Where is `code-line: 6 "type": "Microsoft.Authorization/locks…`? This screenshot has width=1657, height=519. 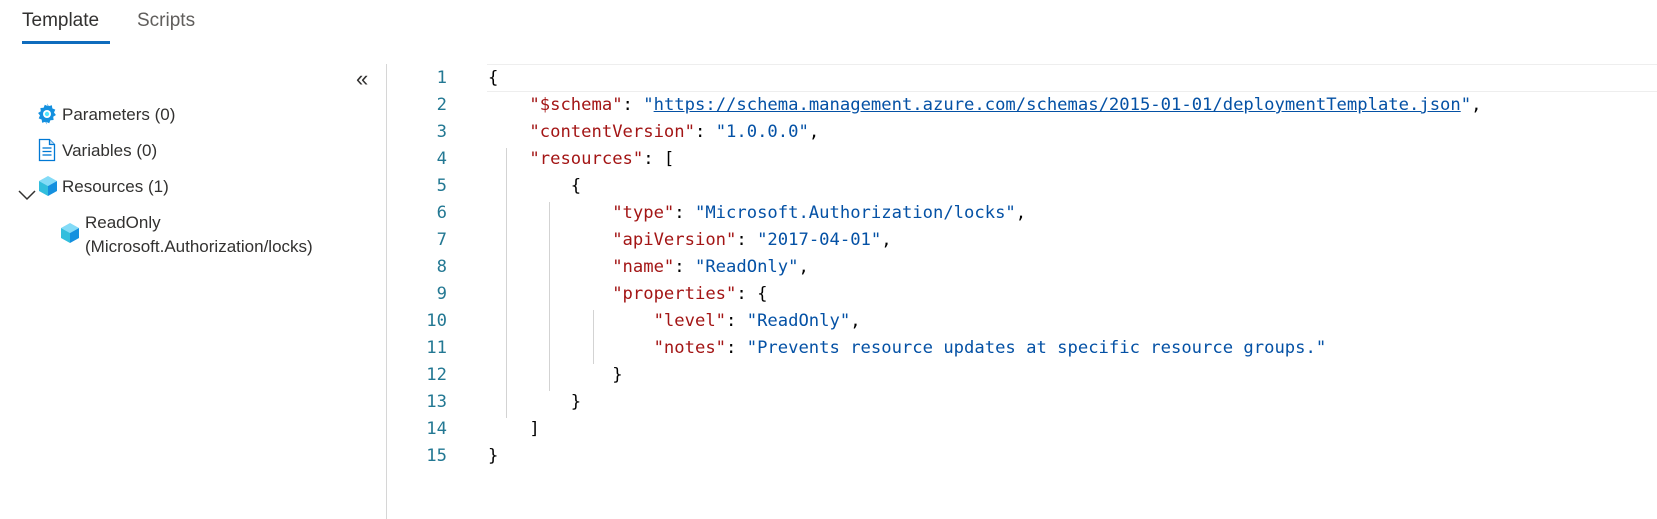 code-line: 6 "type": "Microsoft.Authorization/locks… is located at coordinates (1022, 213).